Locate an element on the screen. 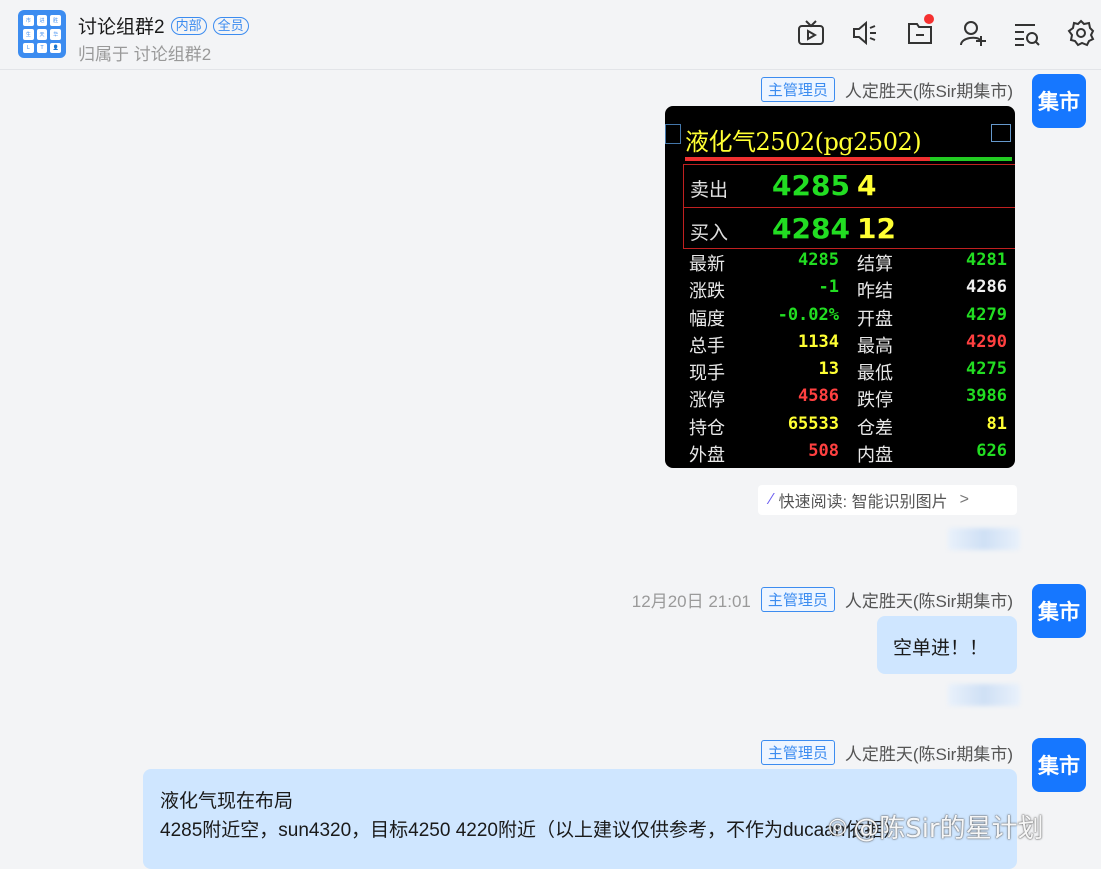 Image resolution: width=1101 pixels, height=869 pixels. stat-value: 508 is located at coordinates (823, 451).